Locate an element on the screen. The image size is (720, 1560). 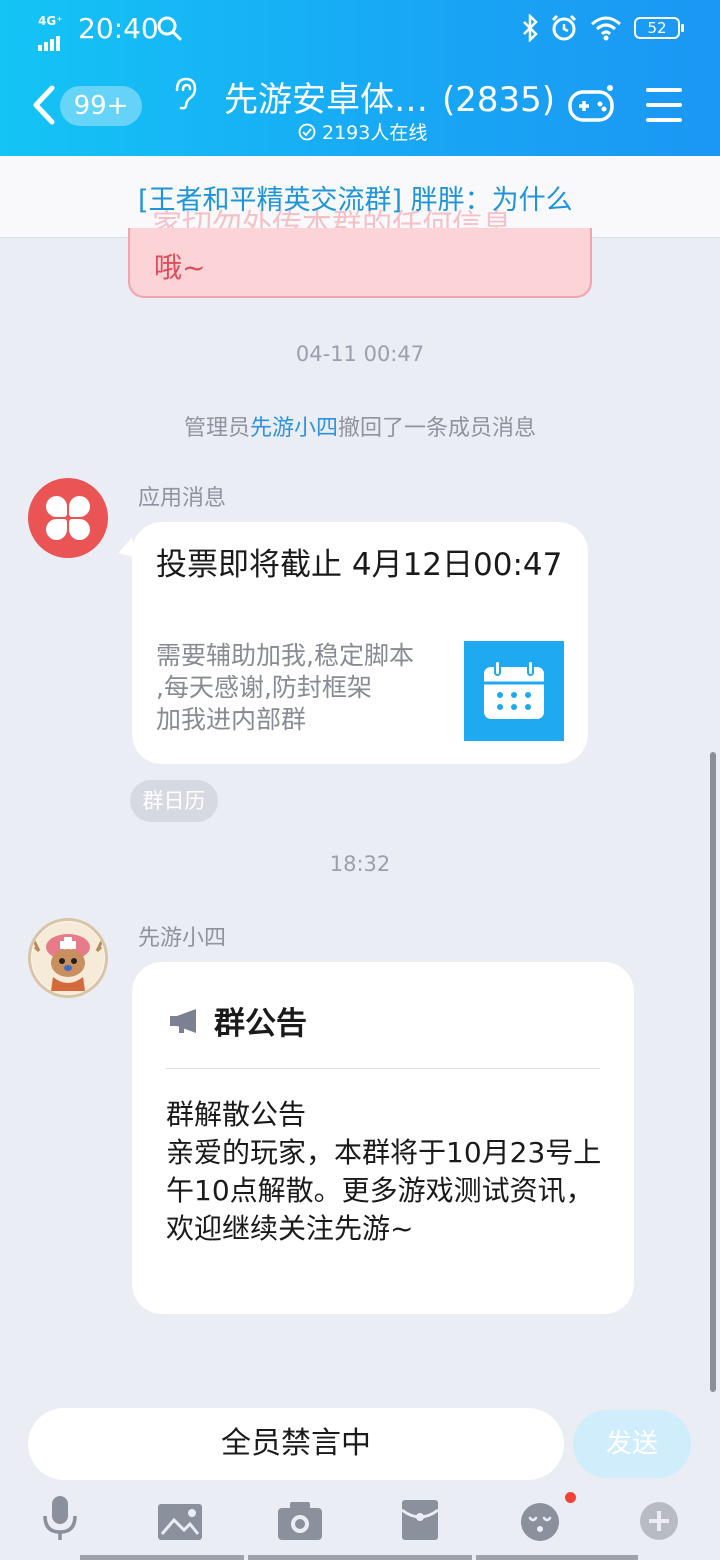
member-count: (2835) is located at coordinates (499, 100).